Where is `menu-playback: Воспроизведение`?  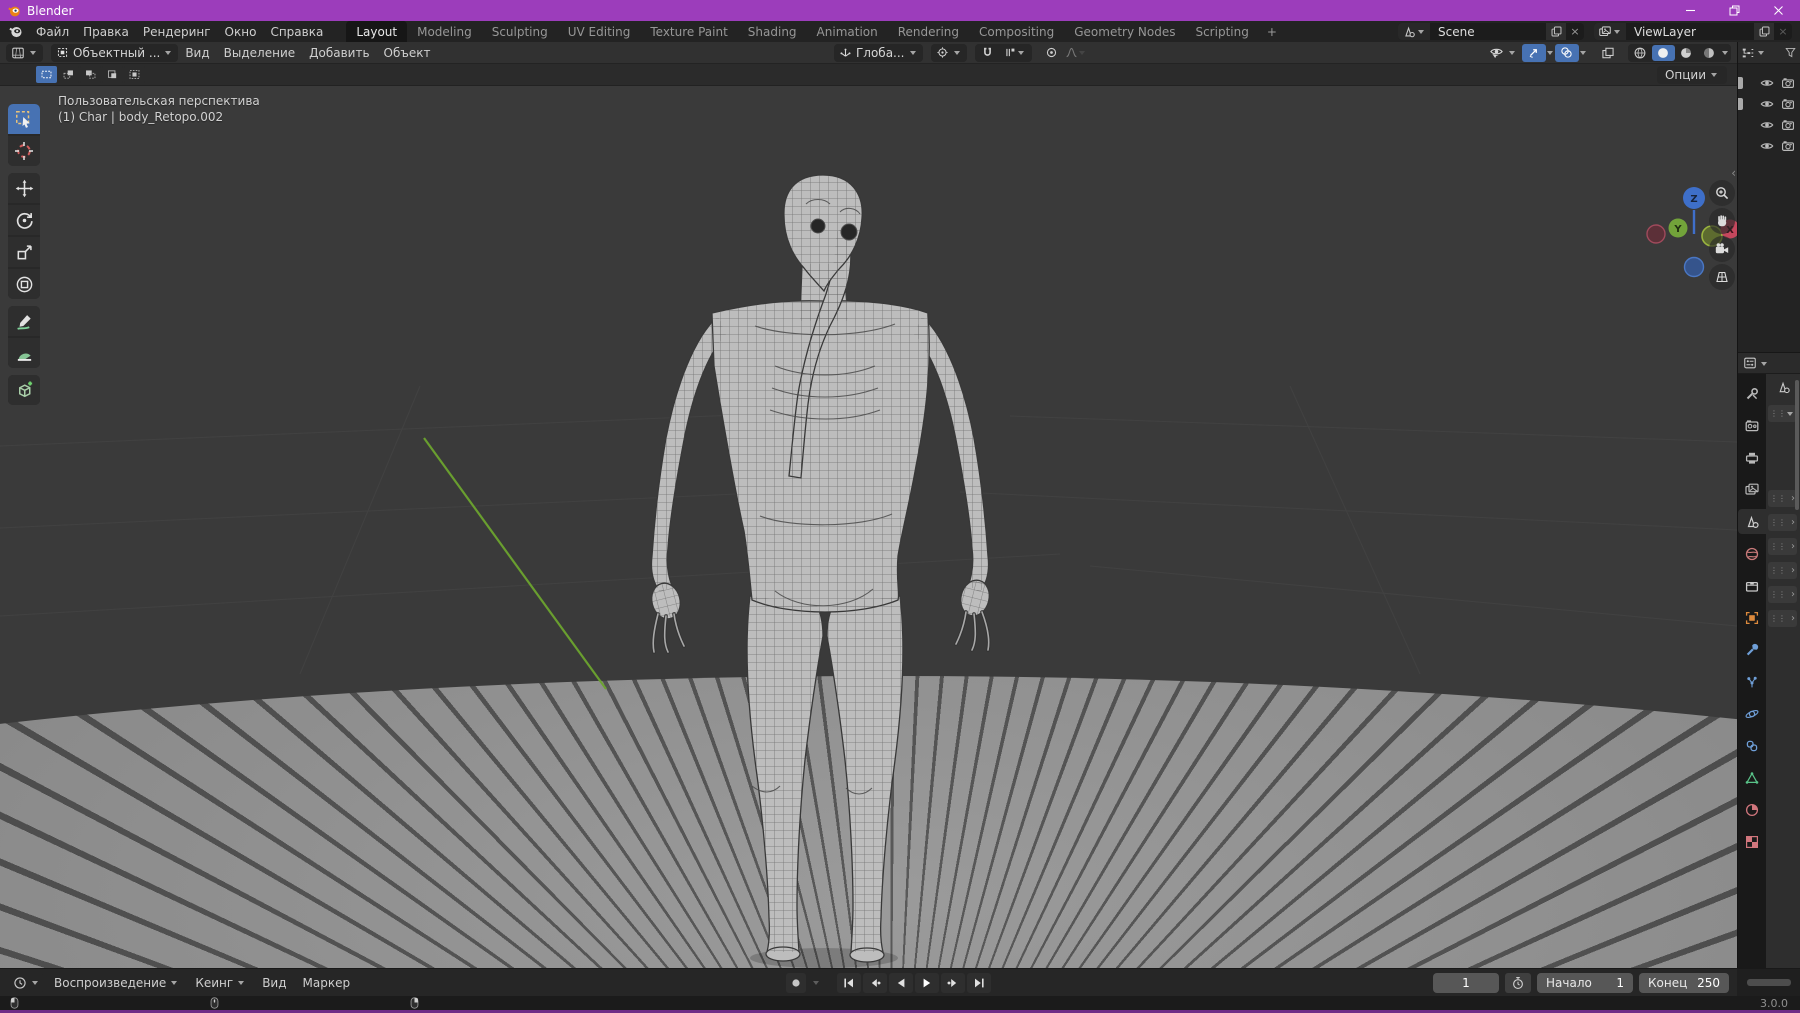
menu-playback: Воспроизведение is located at coordinates (116, 983).